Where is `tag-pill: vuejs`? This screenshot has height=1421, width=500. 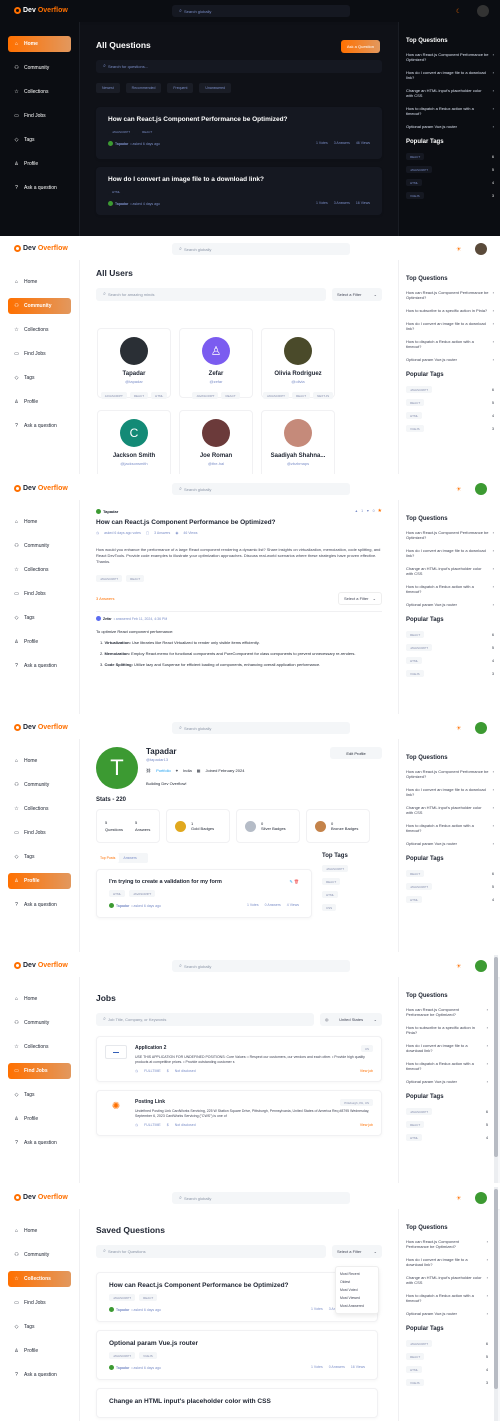
tag-pill: vuejs is located at coordinates (148, 1355).